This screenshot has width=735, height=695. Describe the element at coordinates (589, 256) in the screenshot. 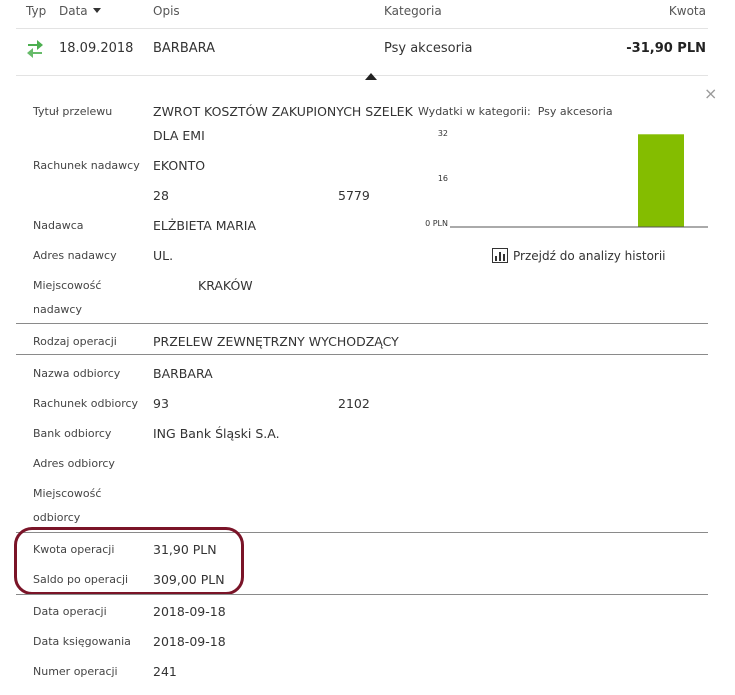

I see `history-analysis-link-label: Przejdź do analizy historii` at that location.